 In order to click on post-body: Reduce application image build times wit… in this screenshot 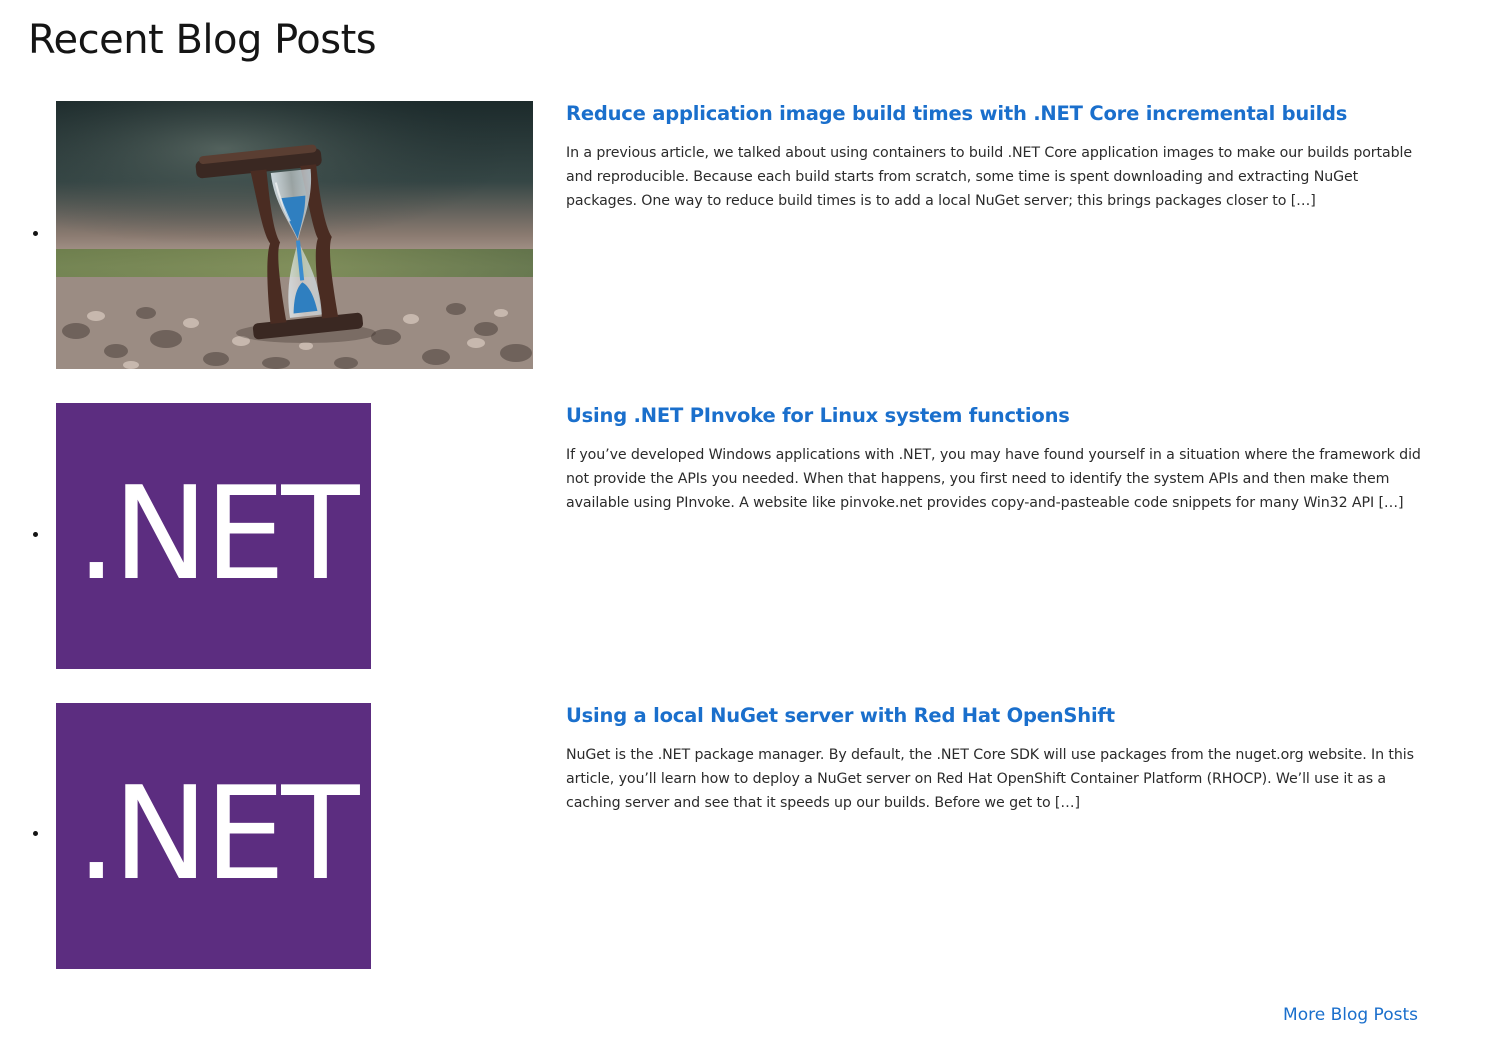, I will do `click(995, 157)`.